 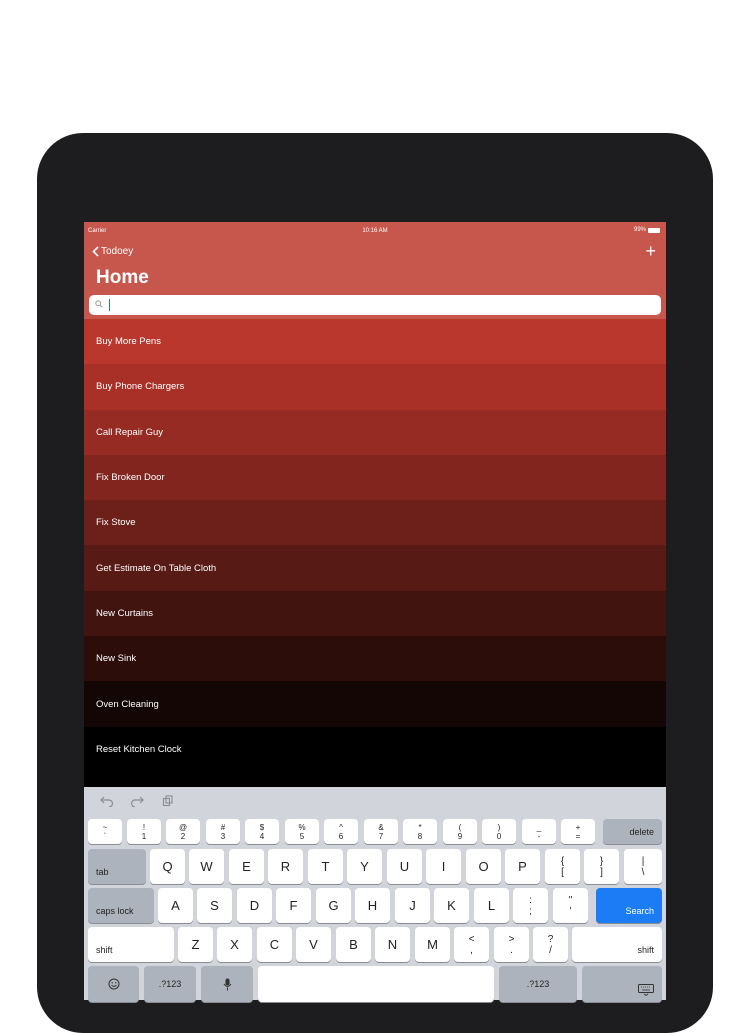 I want to click on list-item-label: Reset Kitchen Clock, so click(x=139, y=749).